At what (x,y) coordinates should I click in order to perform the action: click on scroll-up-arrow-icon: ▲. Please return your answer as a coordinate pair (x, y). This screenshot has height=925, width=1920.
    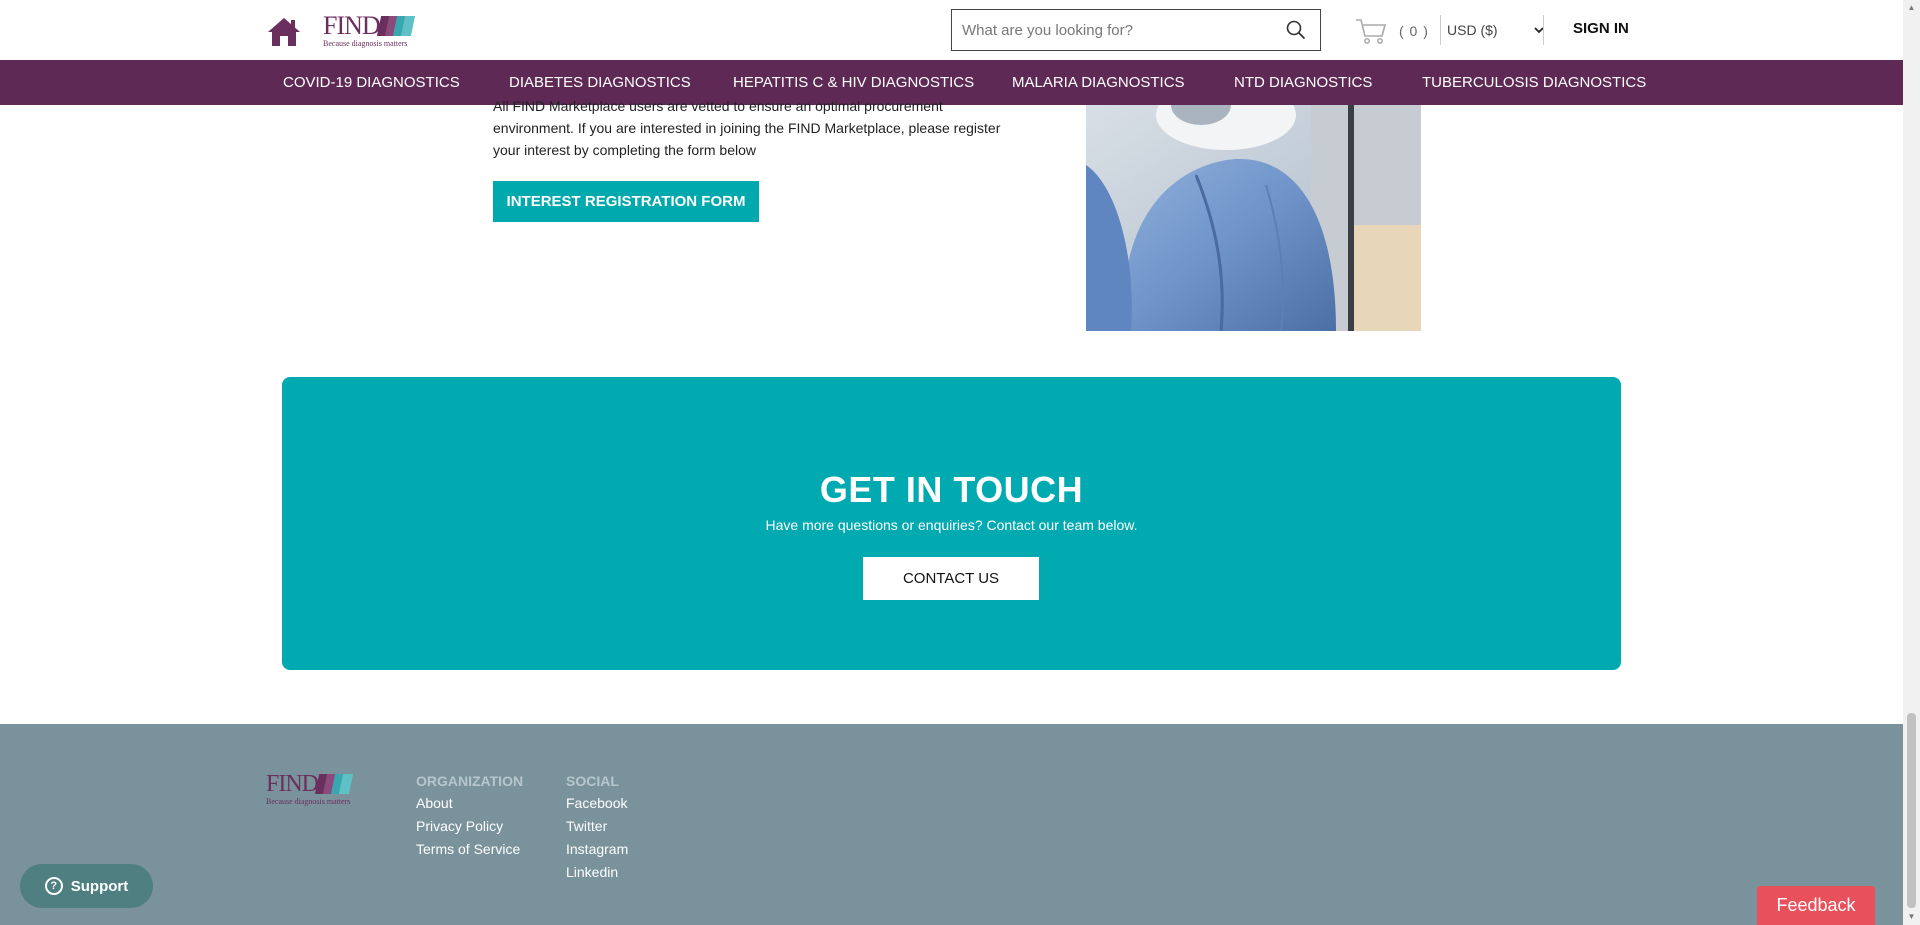
    Looking at the image, I should click on (1911, 7).